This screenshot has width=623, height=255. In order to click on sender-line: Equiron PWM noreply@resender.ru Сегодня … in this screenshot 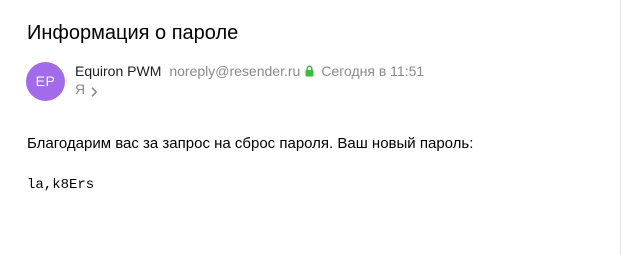, I will do `click(249, 71)`.